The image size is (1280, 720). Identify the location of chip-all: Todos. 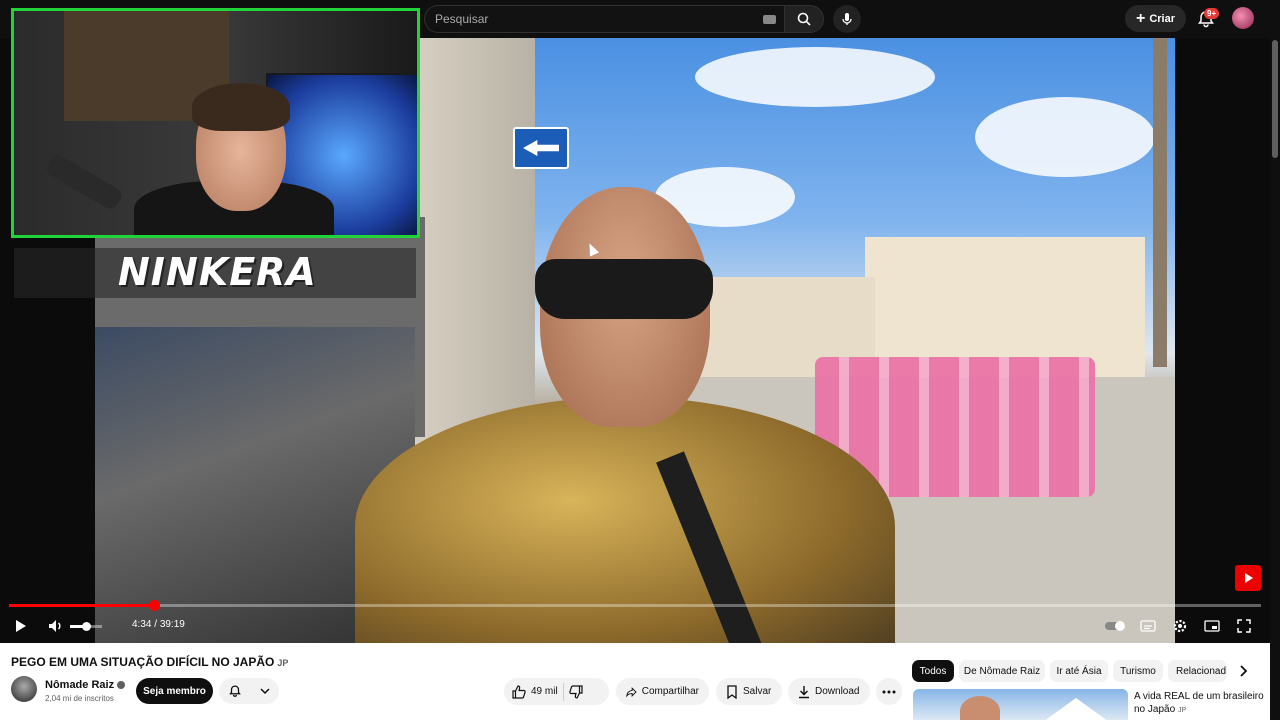
(933, 671).